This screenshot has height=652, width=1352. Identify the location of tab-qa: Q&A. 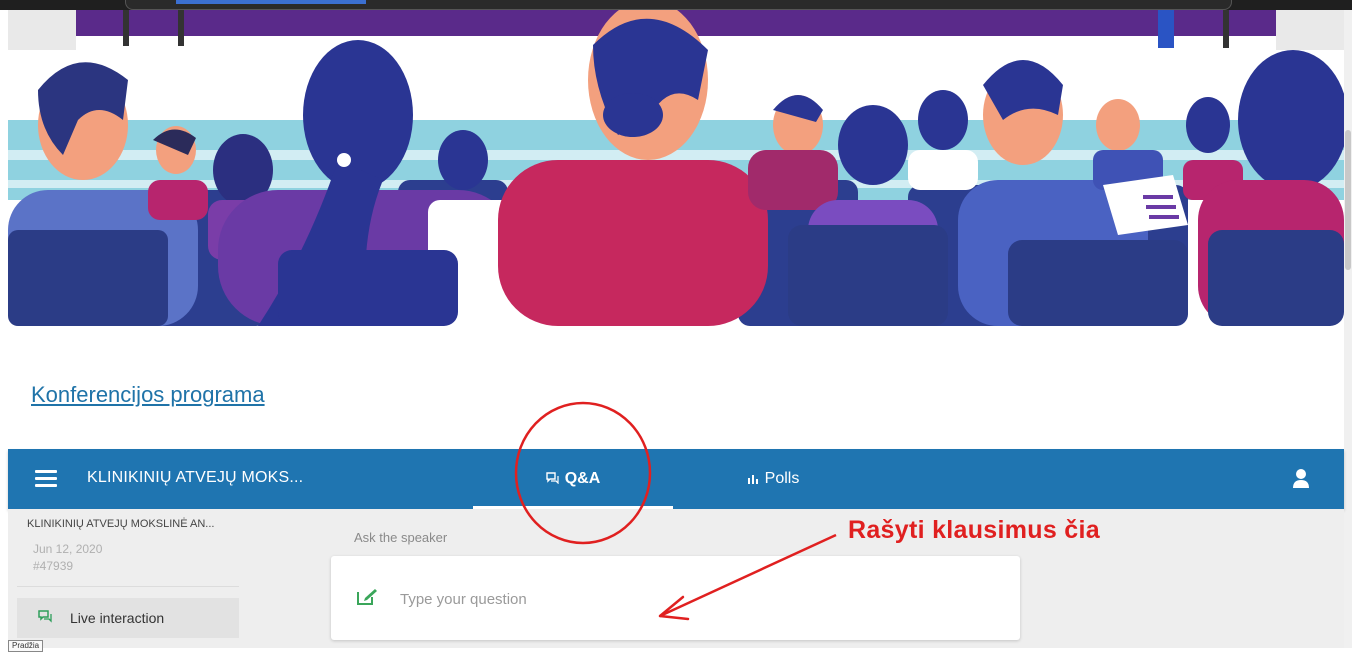
(573, 479).